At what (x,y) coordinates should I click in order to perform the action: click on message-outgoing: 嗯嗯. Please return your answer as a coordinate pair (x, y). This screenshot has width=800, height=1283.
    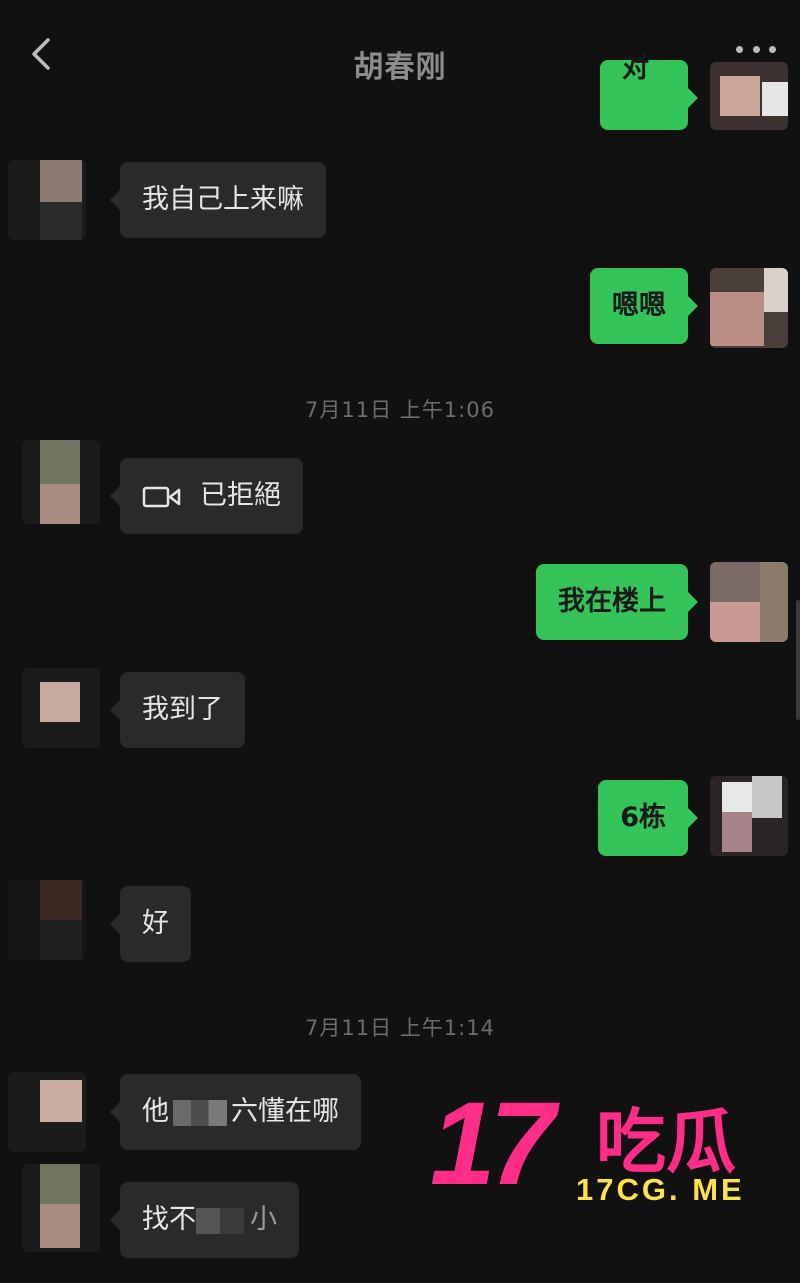
    Looking at the image, I should click on (644, 306).